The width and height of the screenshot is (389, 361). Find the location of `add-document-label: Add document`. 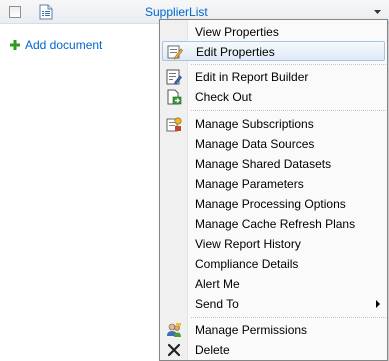

add-document-label: Add document is located at coordinates (64, 45).